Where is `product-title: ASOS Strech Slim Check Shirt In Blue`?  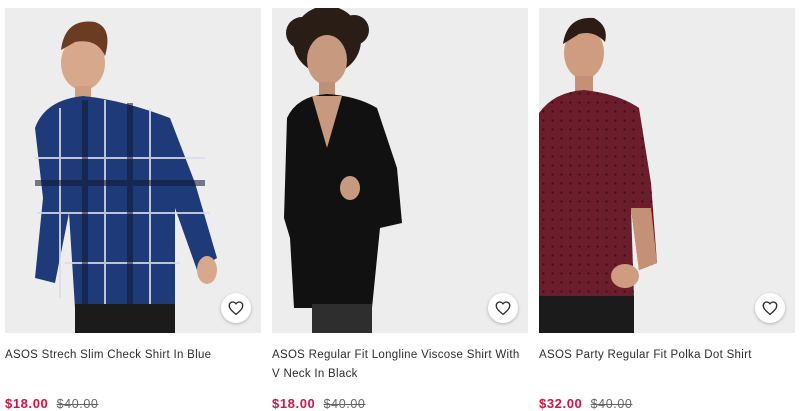 product-title: ASOS Strech Slim Check Shirt In Blue is located at coordinates (133, 366).